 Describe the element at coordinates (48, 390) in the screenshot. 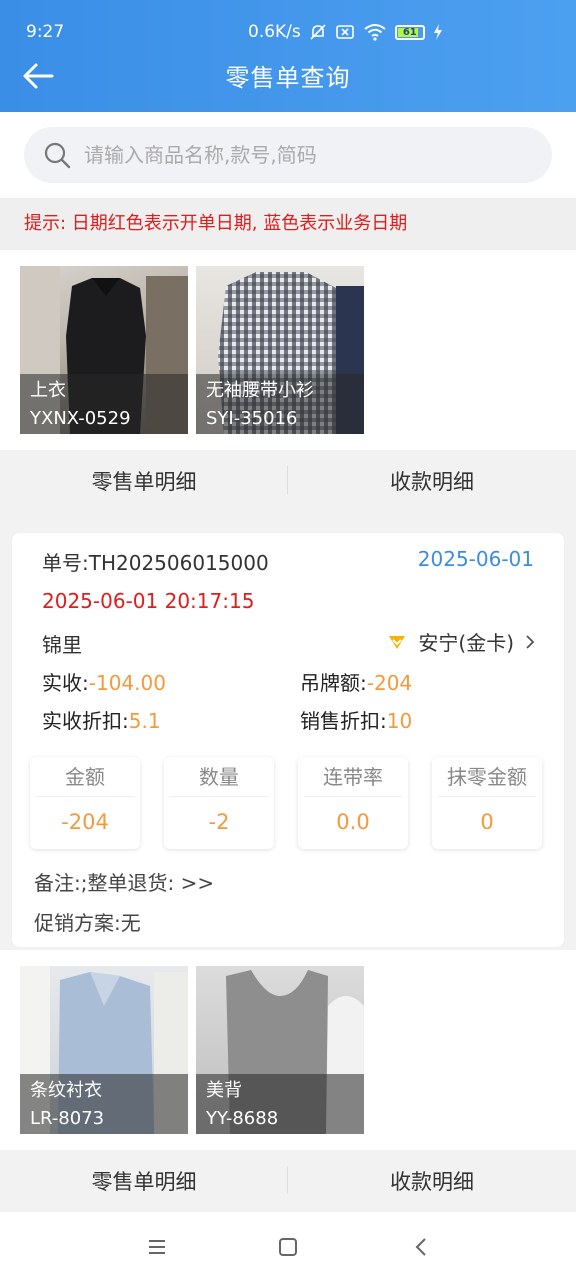

I see `product-name: 上衣` at that location.